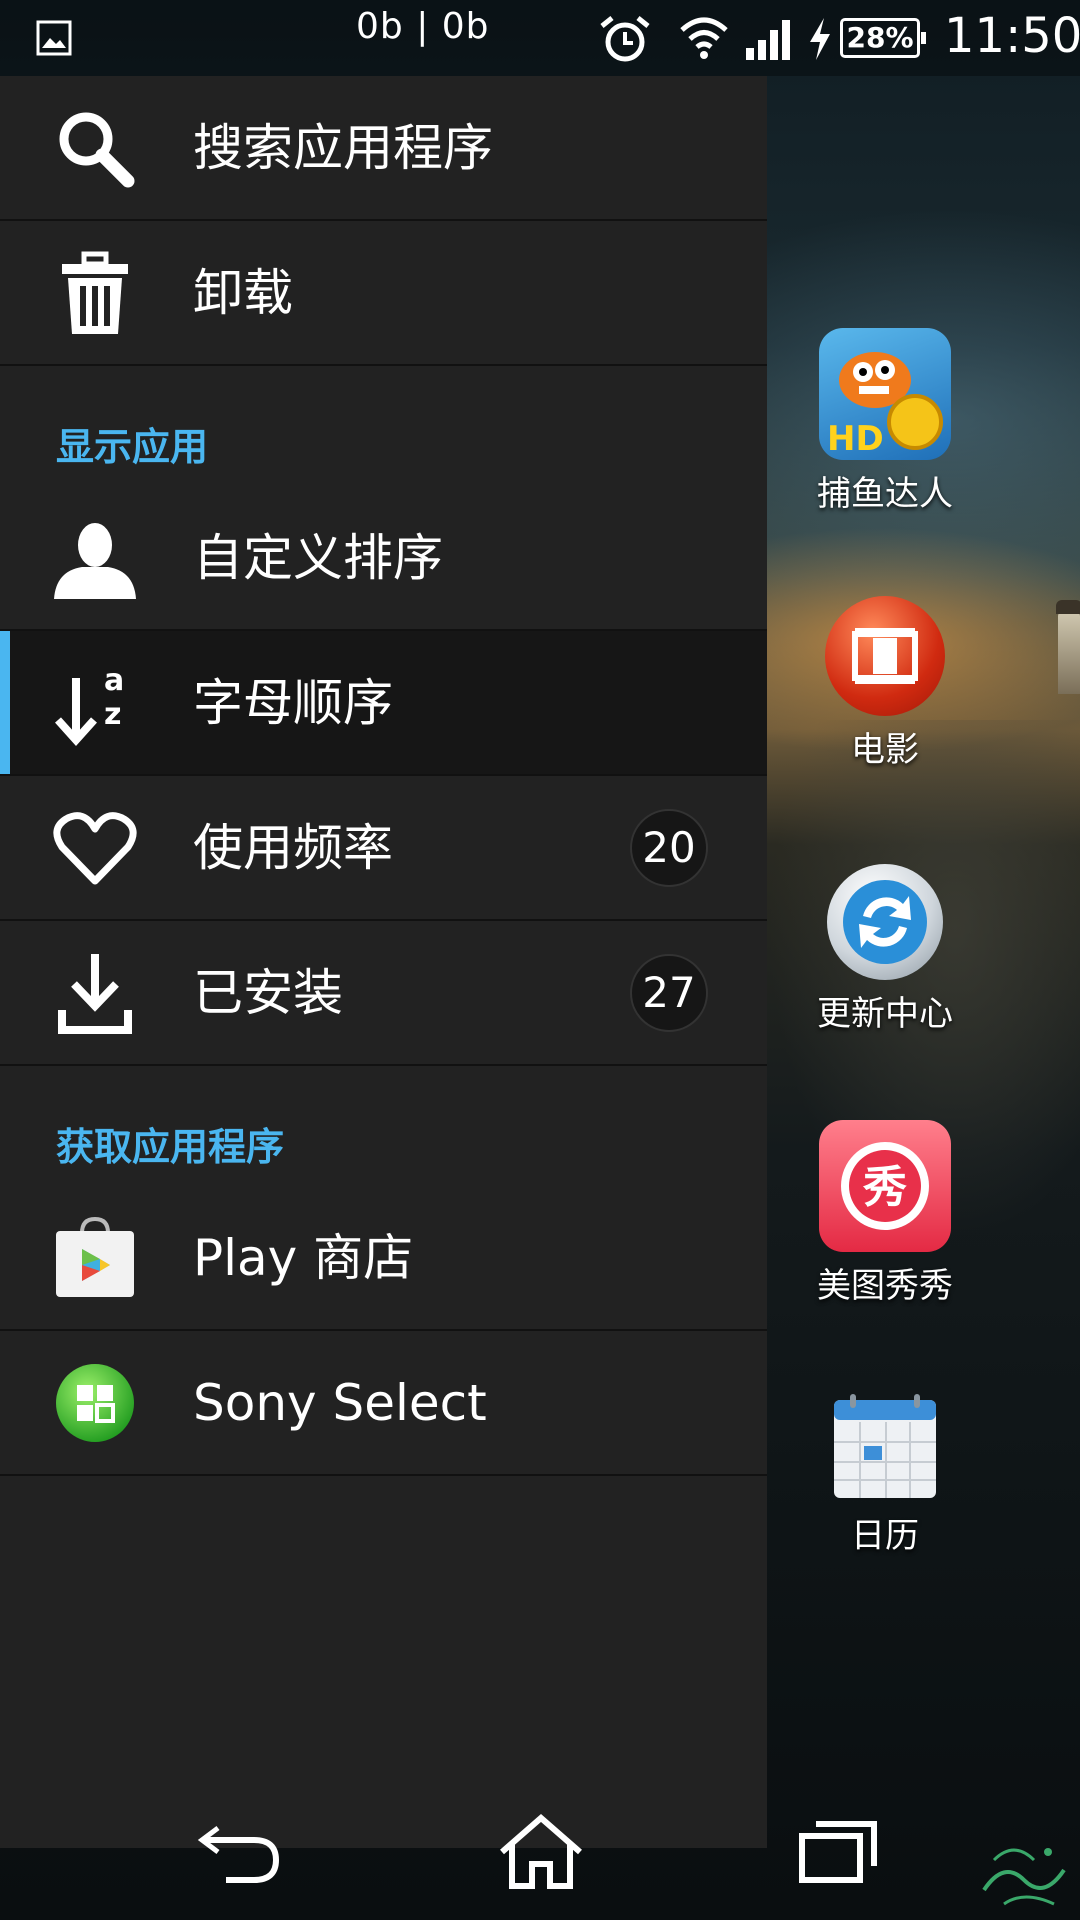 Image resolution: width=1080 pixels, height=1920 pixels. What do you see at coordinates (1024, 1877) in the screenshot?
I see `watermark-logo` at bounding box center [1024, 1877].